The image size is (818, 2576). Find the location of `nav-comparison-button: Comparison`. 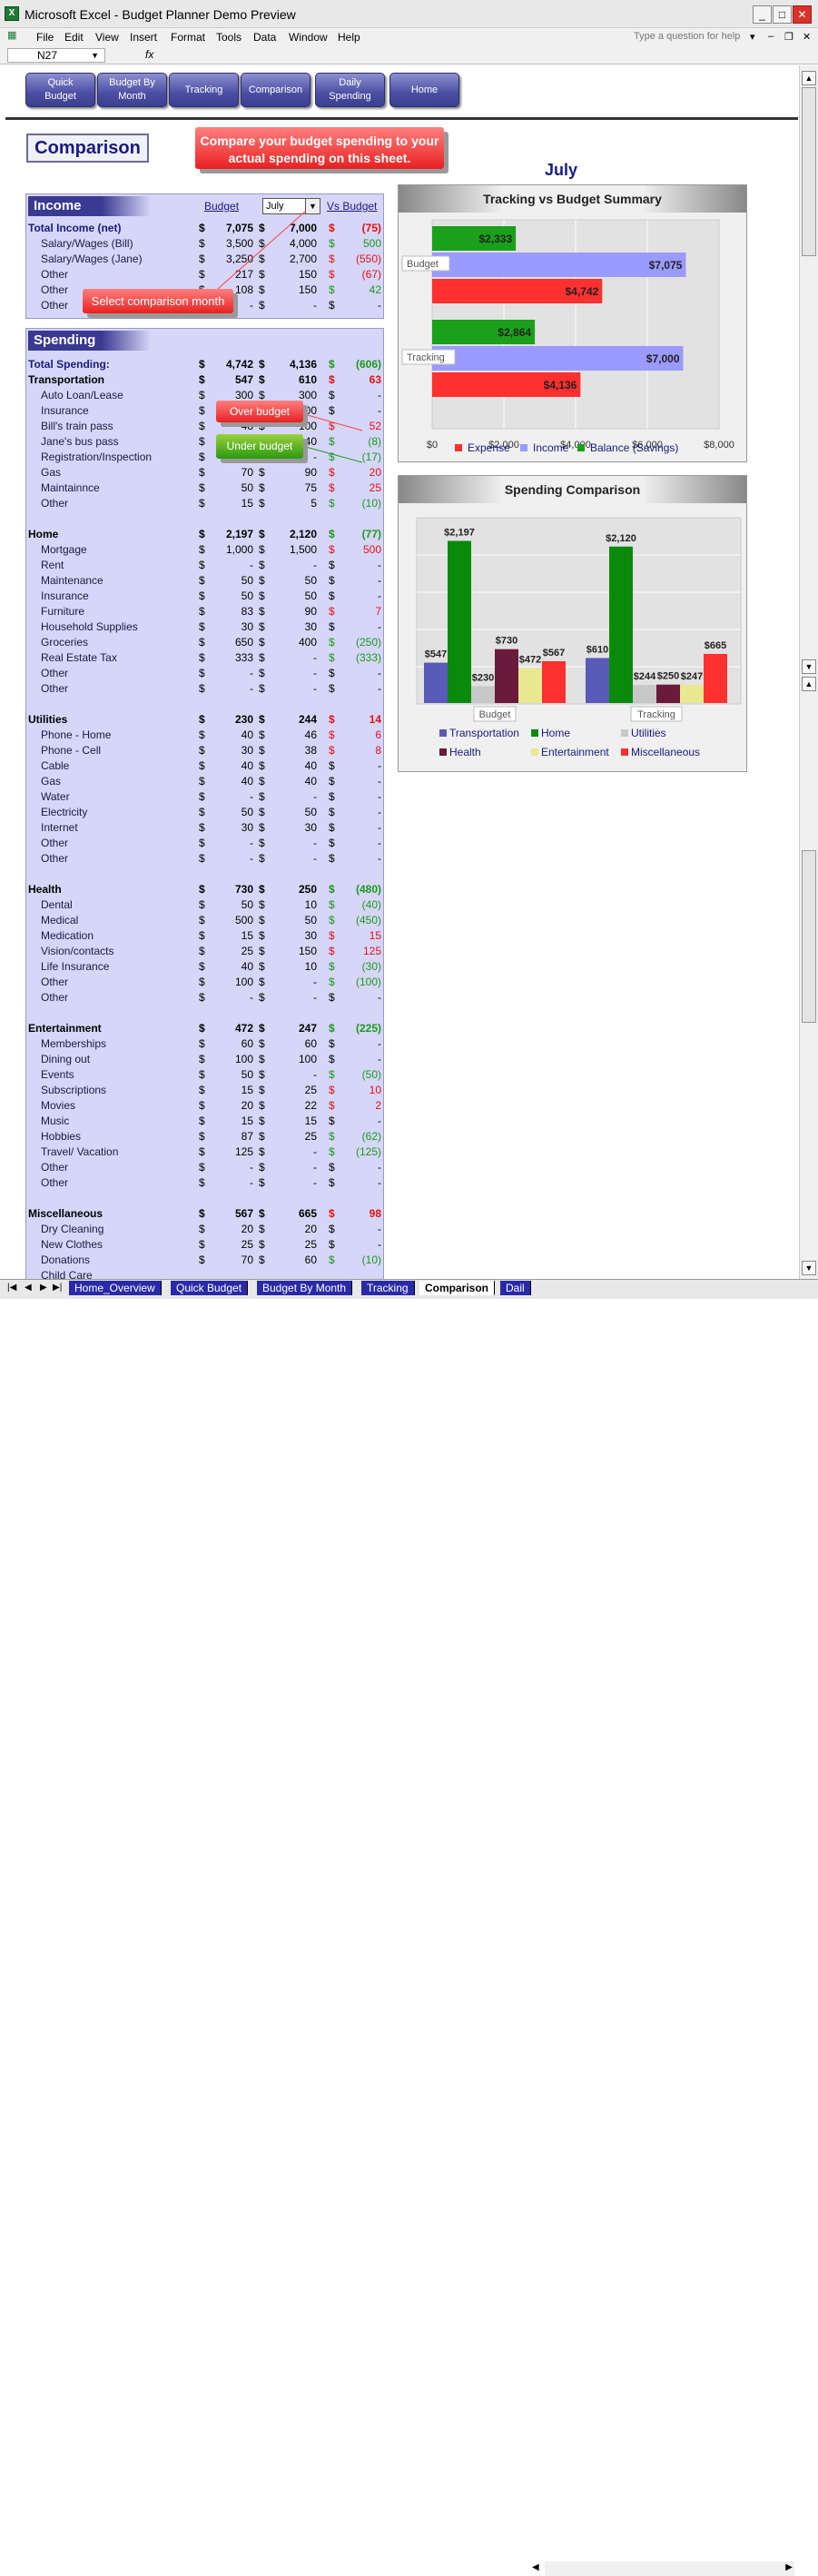

nav-comparison-button: Comparison is located at coordinates (275, 90).